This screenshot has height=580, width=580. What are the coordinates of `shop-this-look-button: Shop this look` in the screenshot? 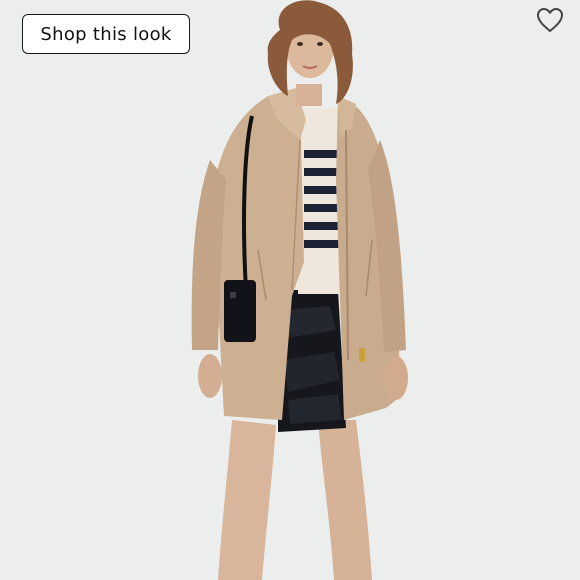 It's located at (106, 34).